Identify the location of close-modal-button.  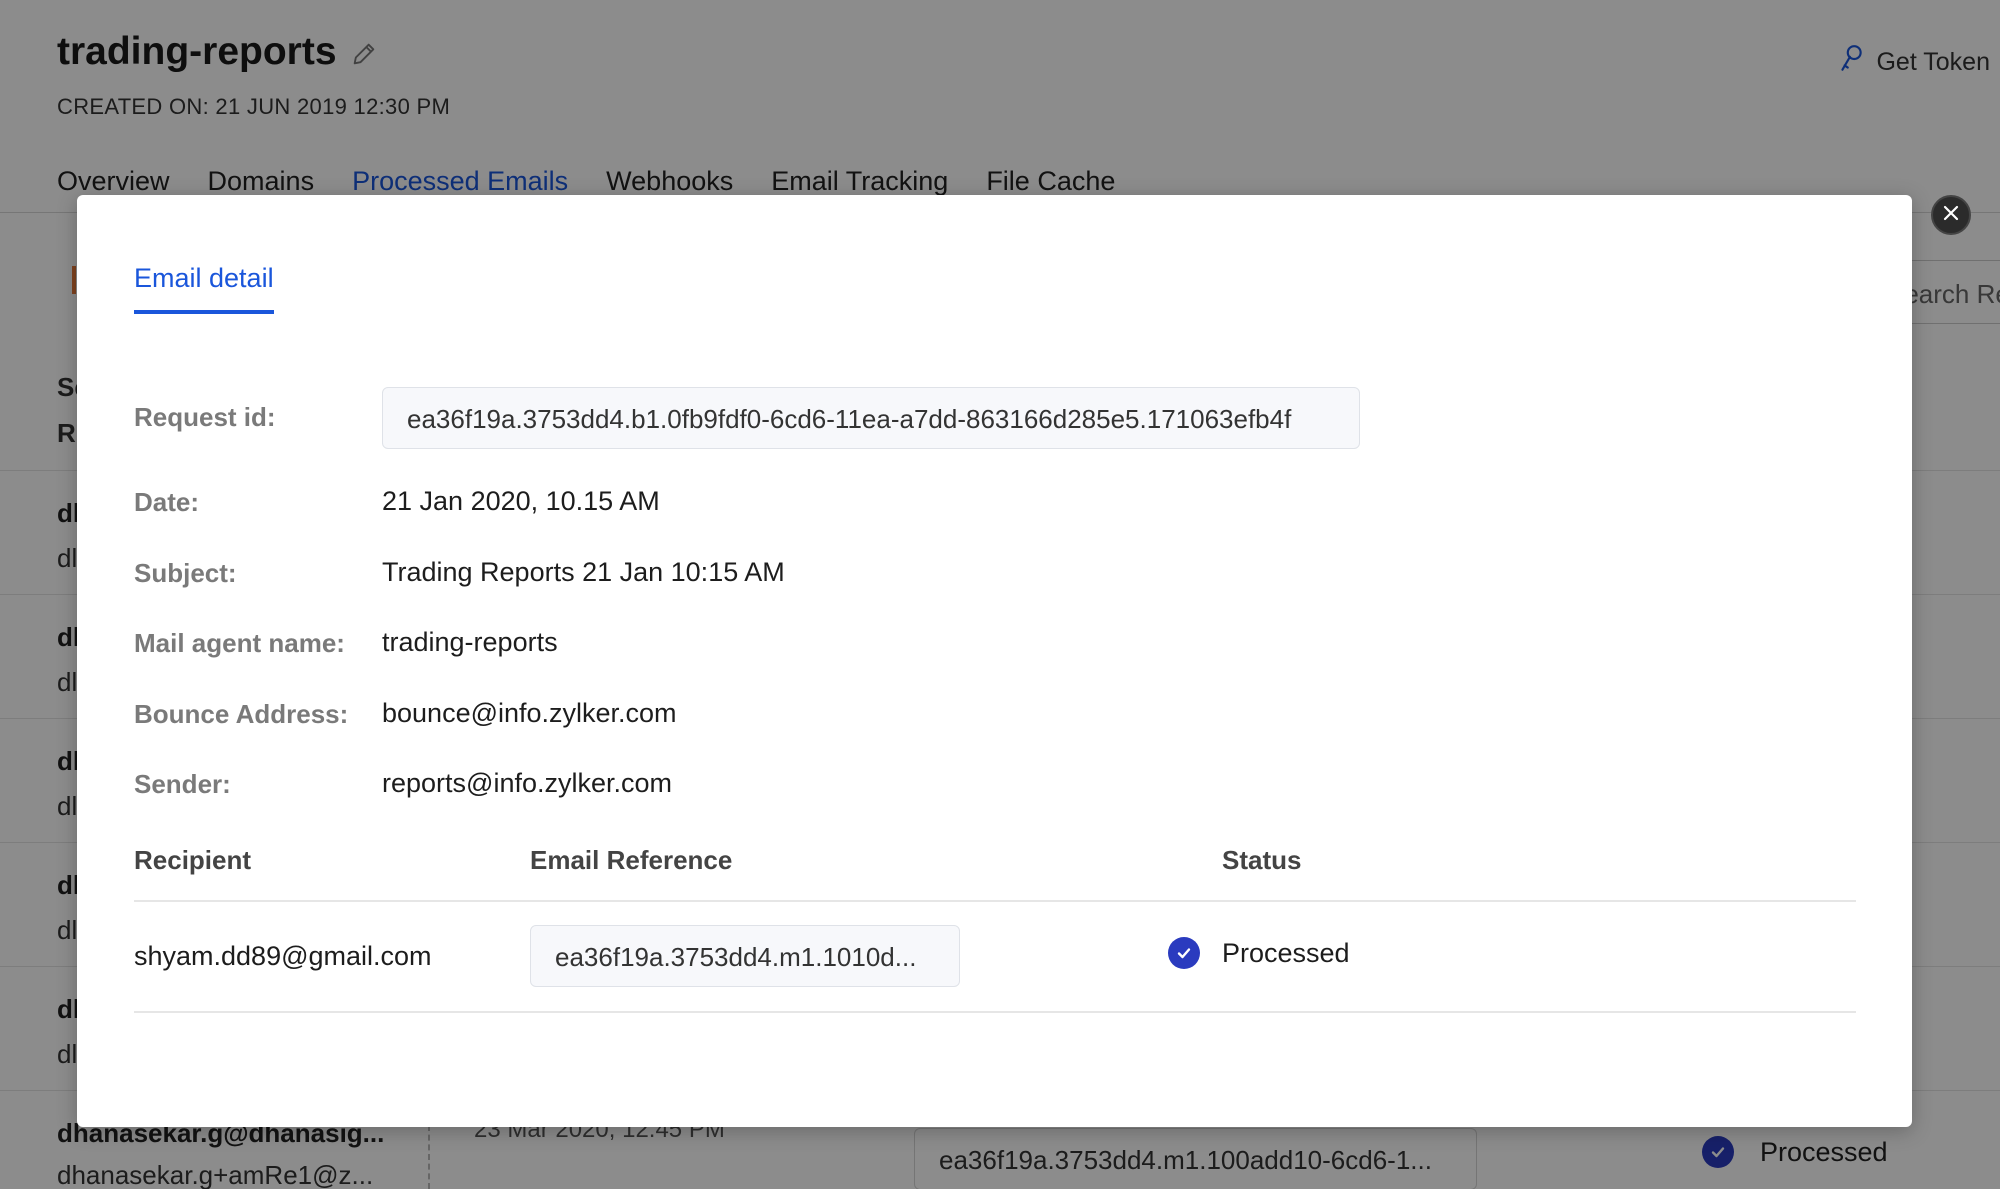
(1951, 215).